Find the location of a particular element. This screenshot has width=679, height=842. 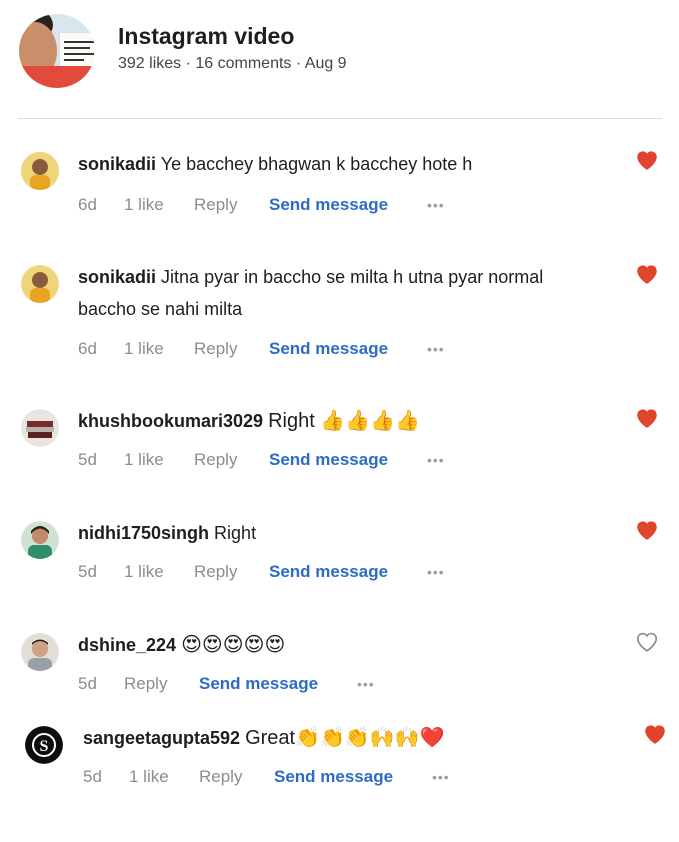

avatar: S is located at coordinates (44, 745).